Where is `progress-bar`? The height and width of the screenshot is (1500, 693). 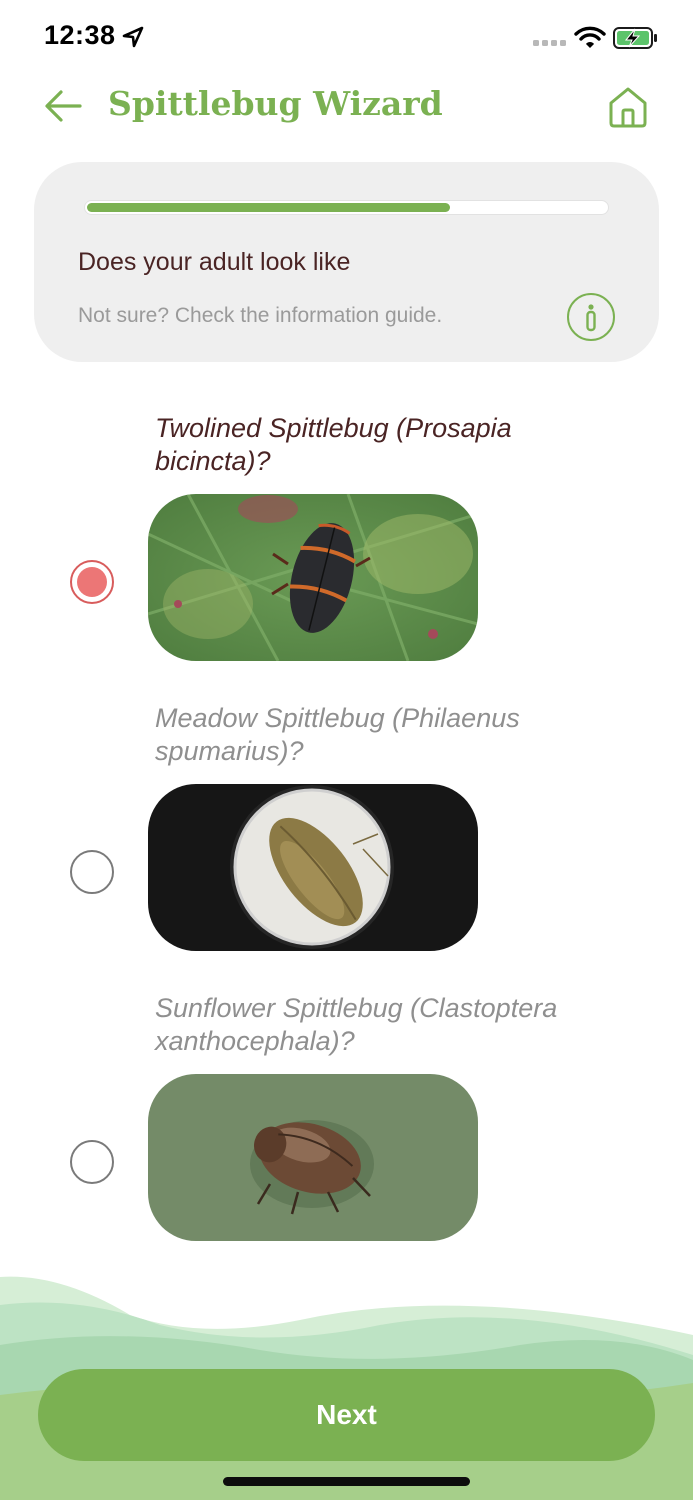
progress-bar is located at coordinates (346, 207).